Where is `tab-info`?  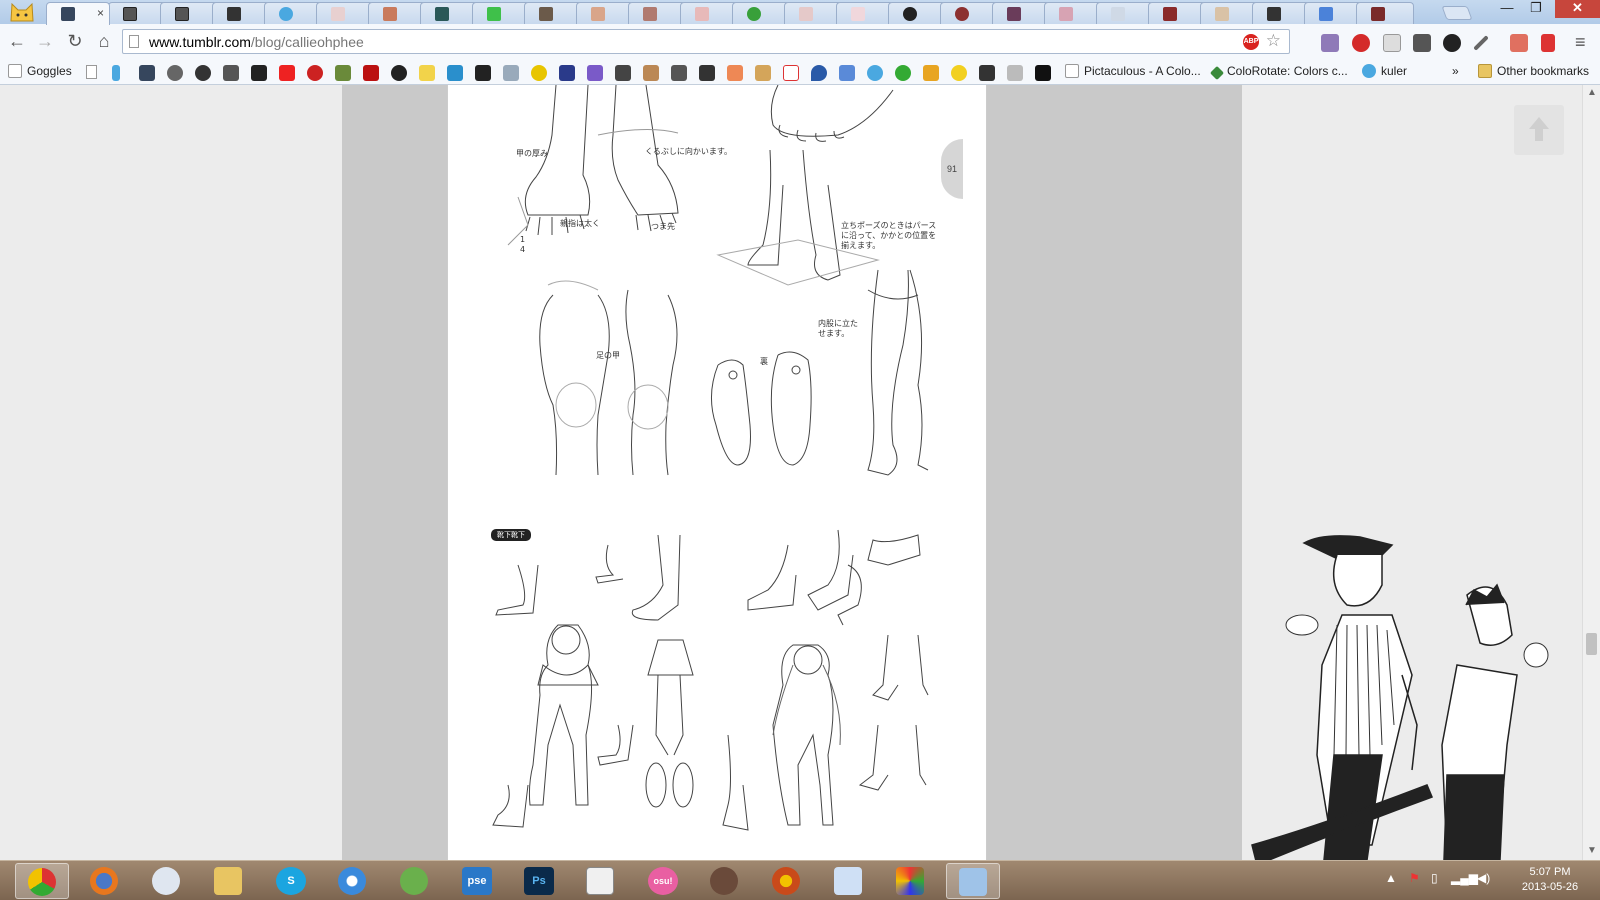
tab-info is located at coordinates (241, 13).